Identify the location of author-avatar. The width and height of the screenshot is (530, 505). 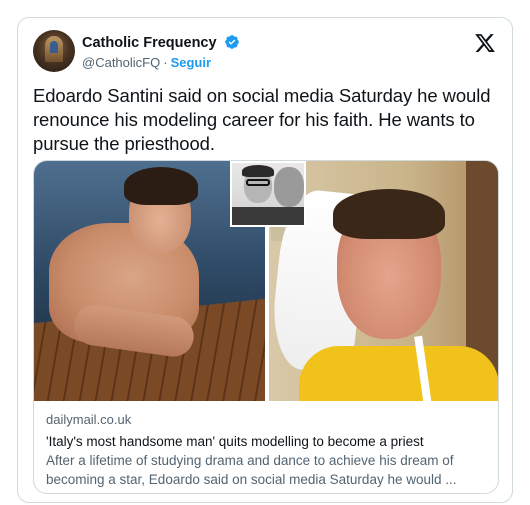
(54, 51).